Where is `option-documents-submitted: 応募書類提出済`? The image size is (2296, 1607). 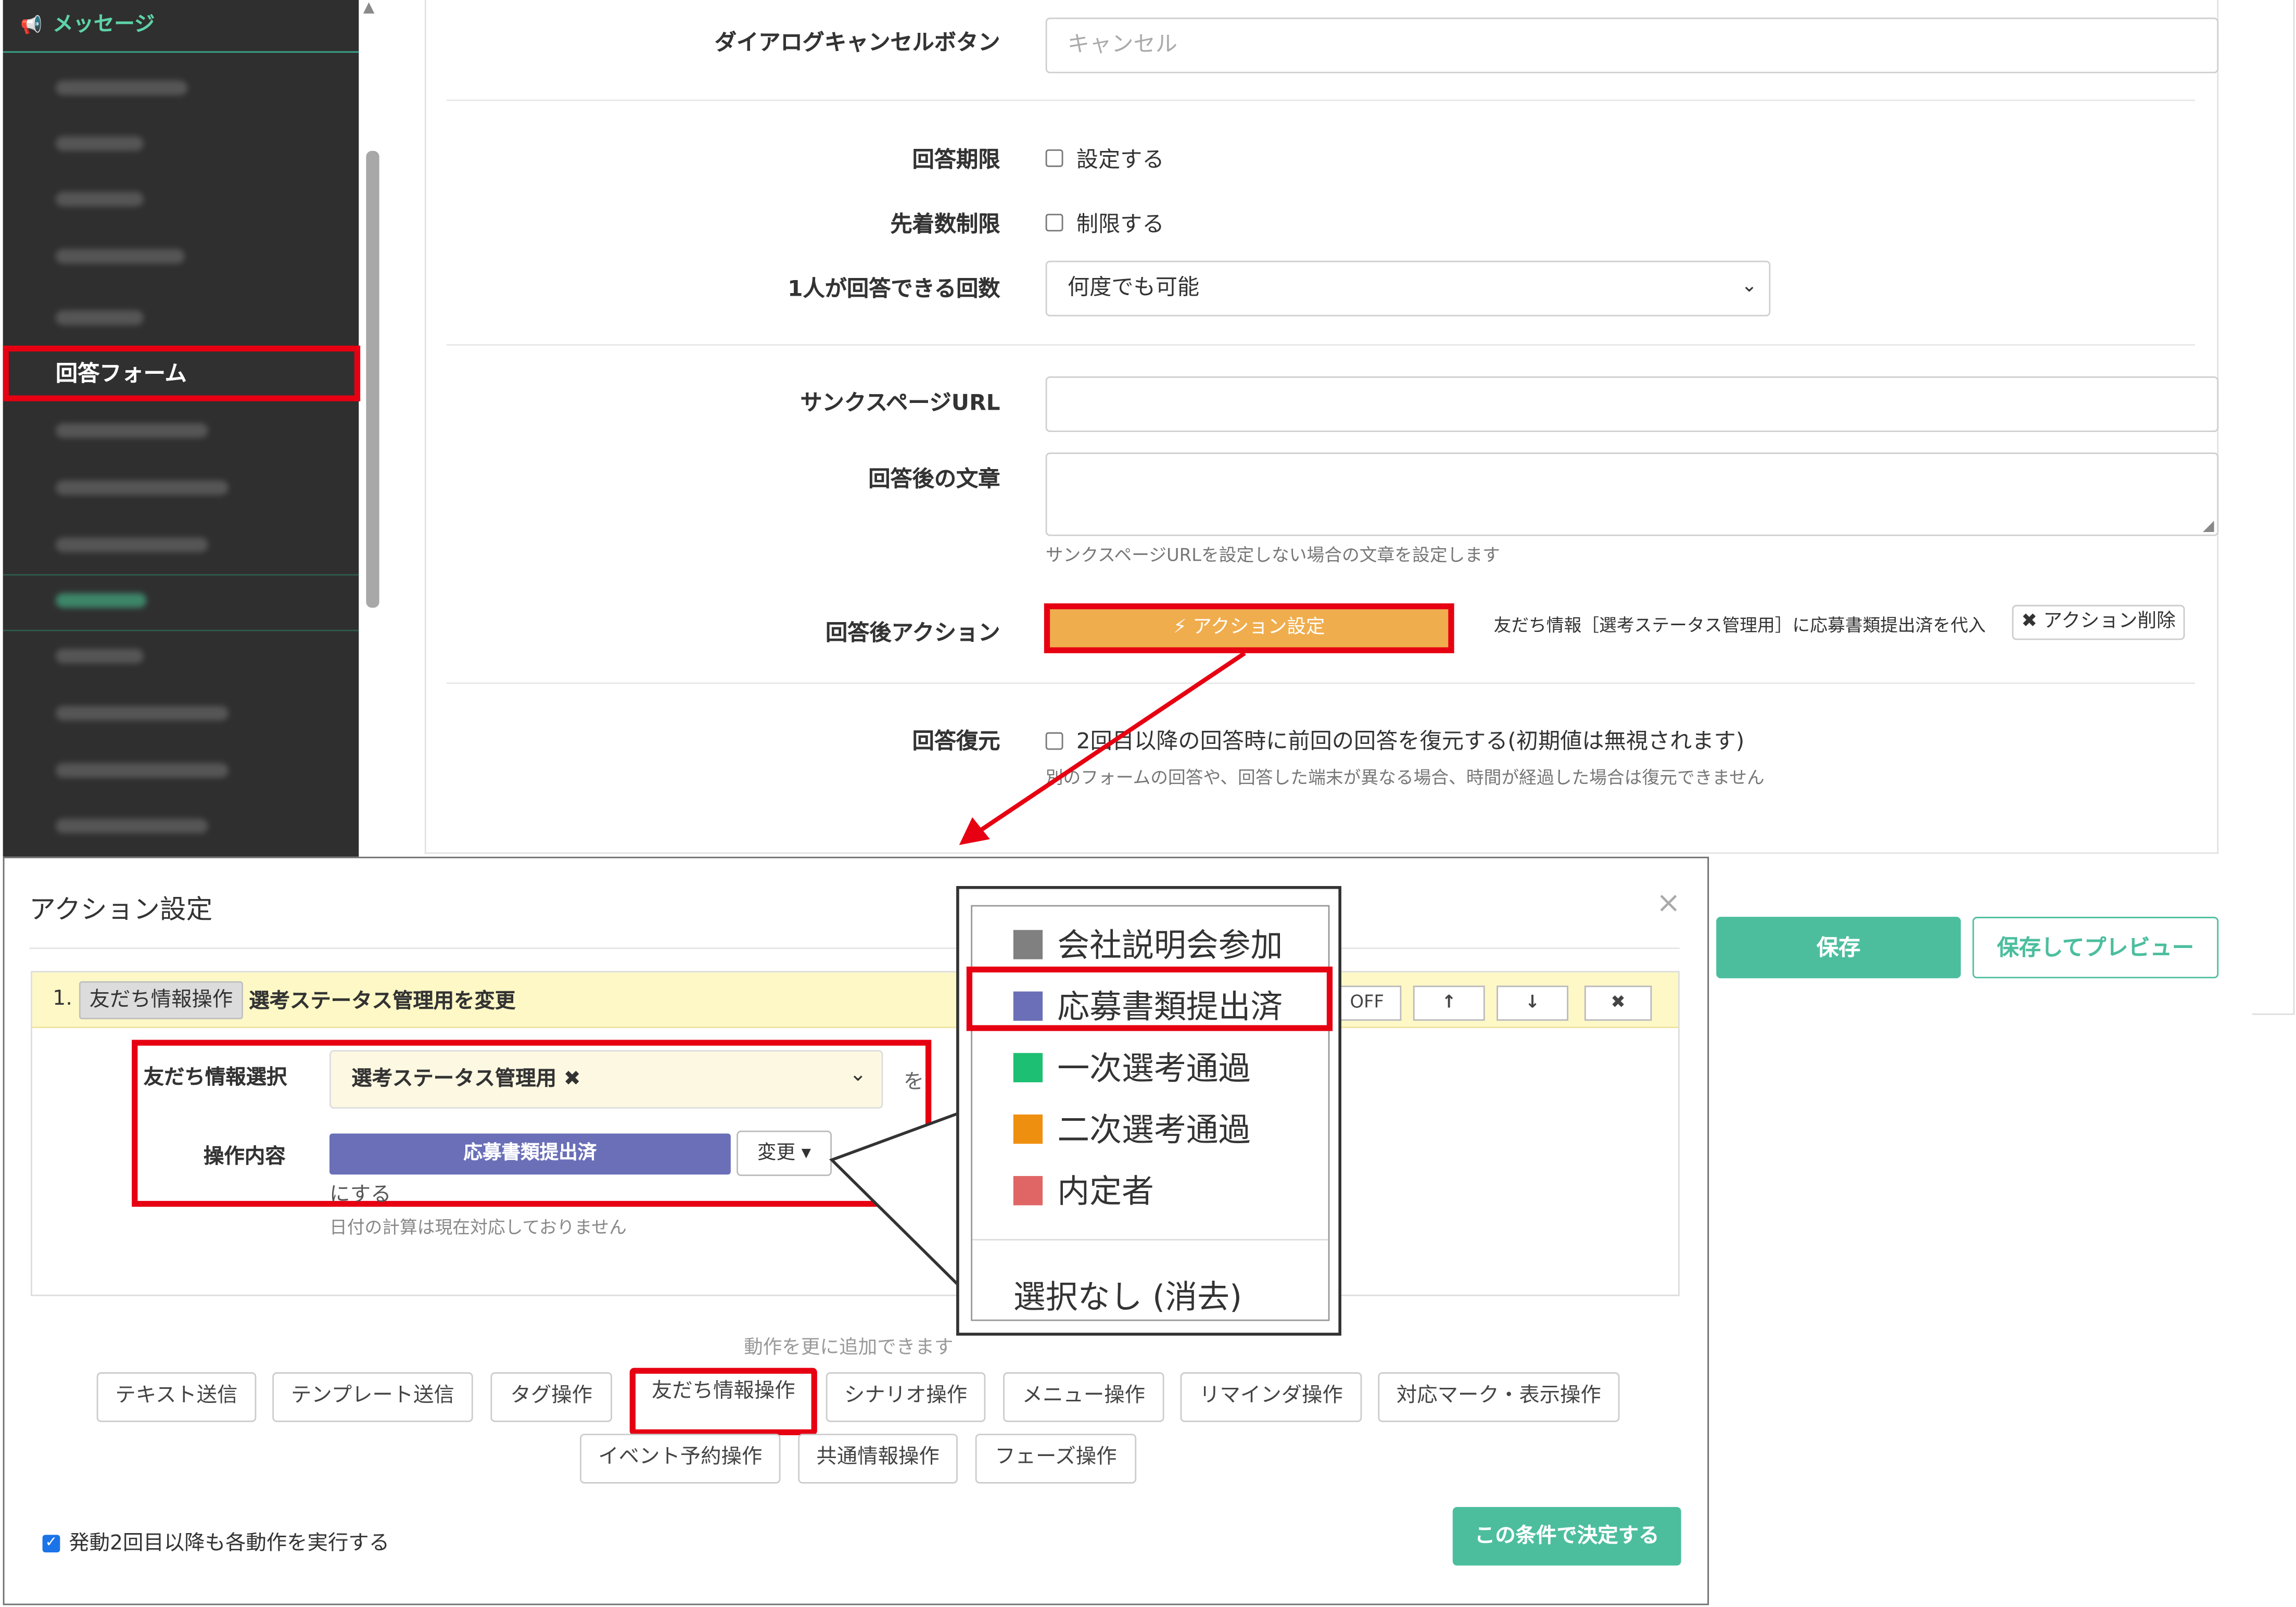
option-documents-submitted: 応募書類提出済 is located at coordinates (1148, 1004).